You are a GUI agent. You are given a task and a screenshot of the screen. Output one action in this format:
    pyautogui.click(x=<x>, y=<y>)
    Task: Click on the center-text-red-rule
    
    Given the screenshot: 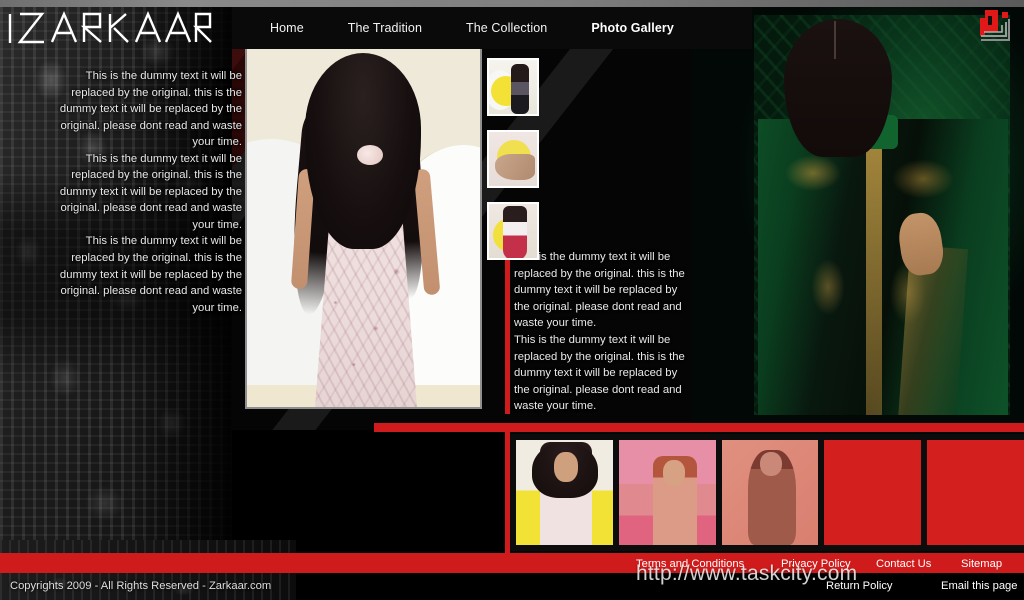 What is the action you would take?
    pyautogui.click(x=507, y=333)
    